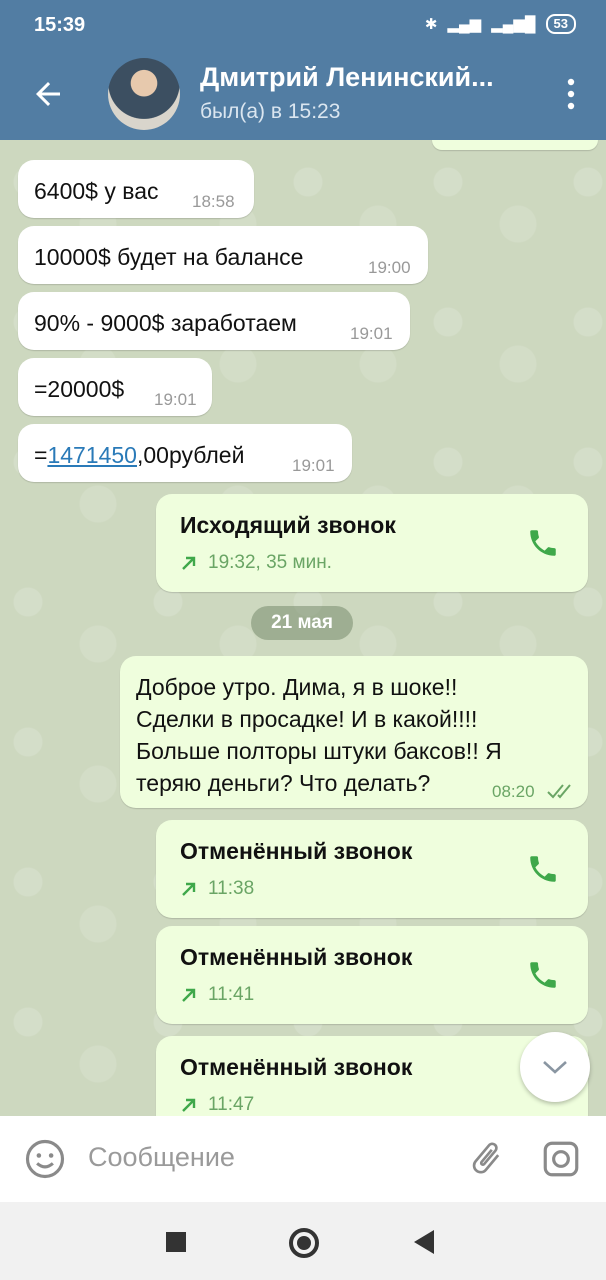 This screenshot has width=606, height=1280. What do you see at coordinates (307, 719) in the screenshot?
I see `message-line: Сделки в просадке! И в какой!!!!` at bounding box center [307, 719].